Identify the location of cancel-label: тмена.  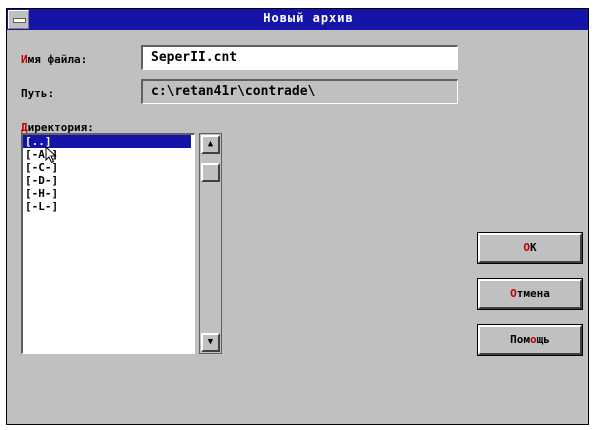
(533, 293).